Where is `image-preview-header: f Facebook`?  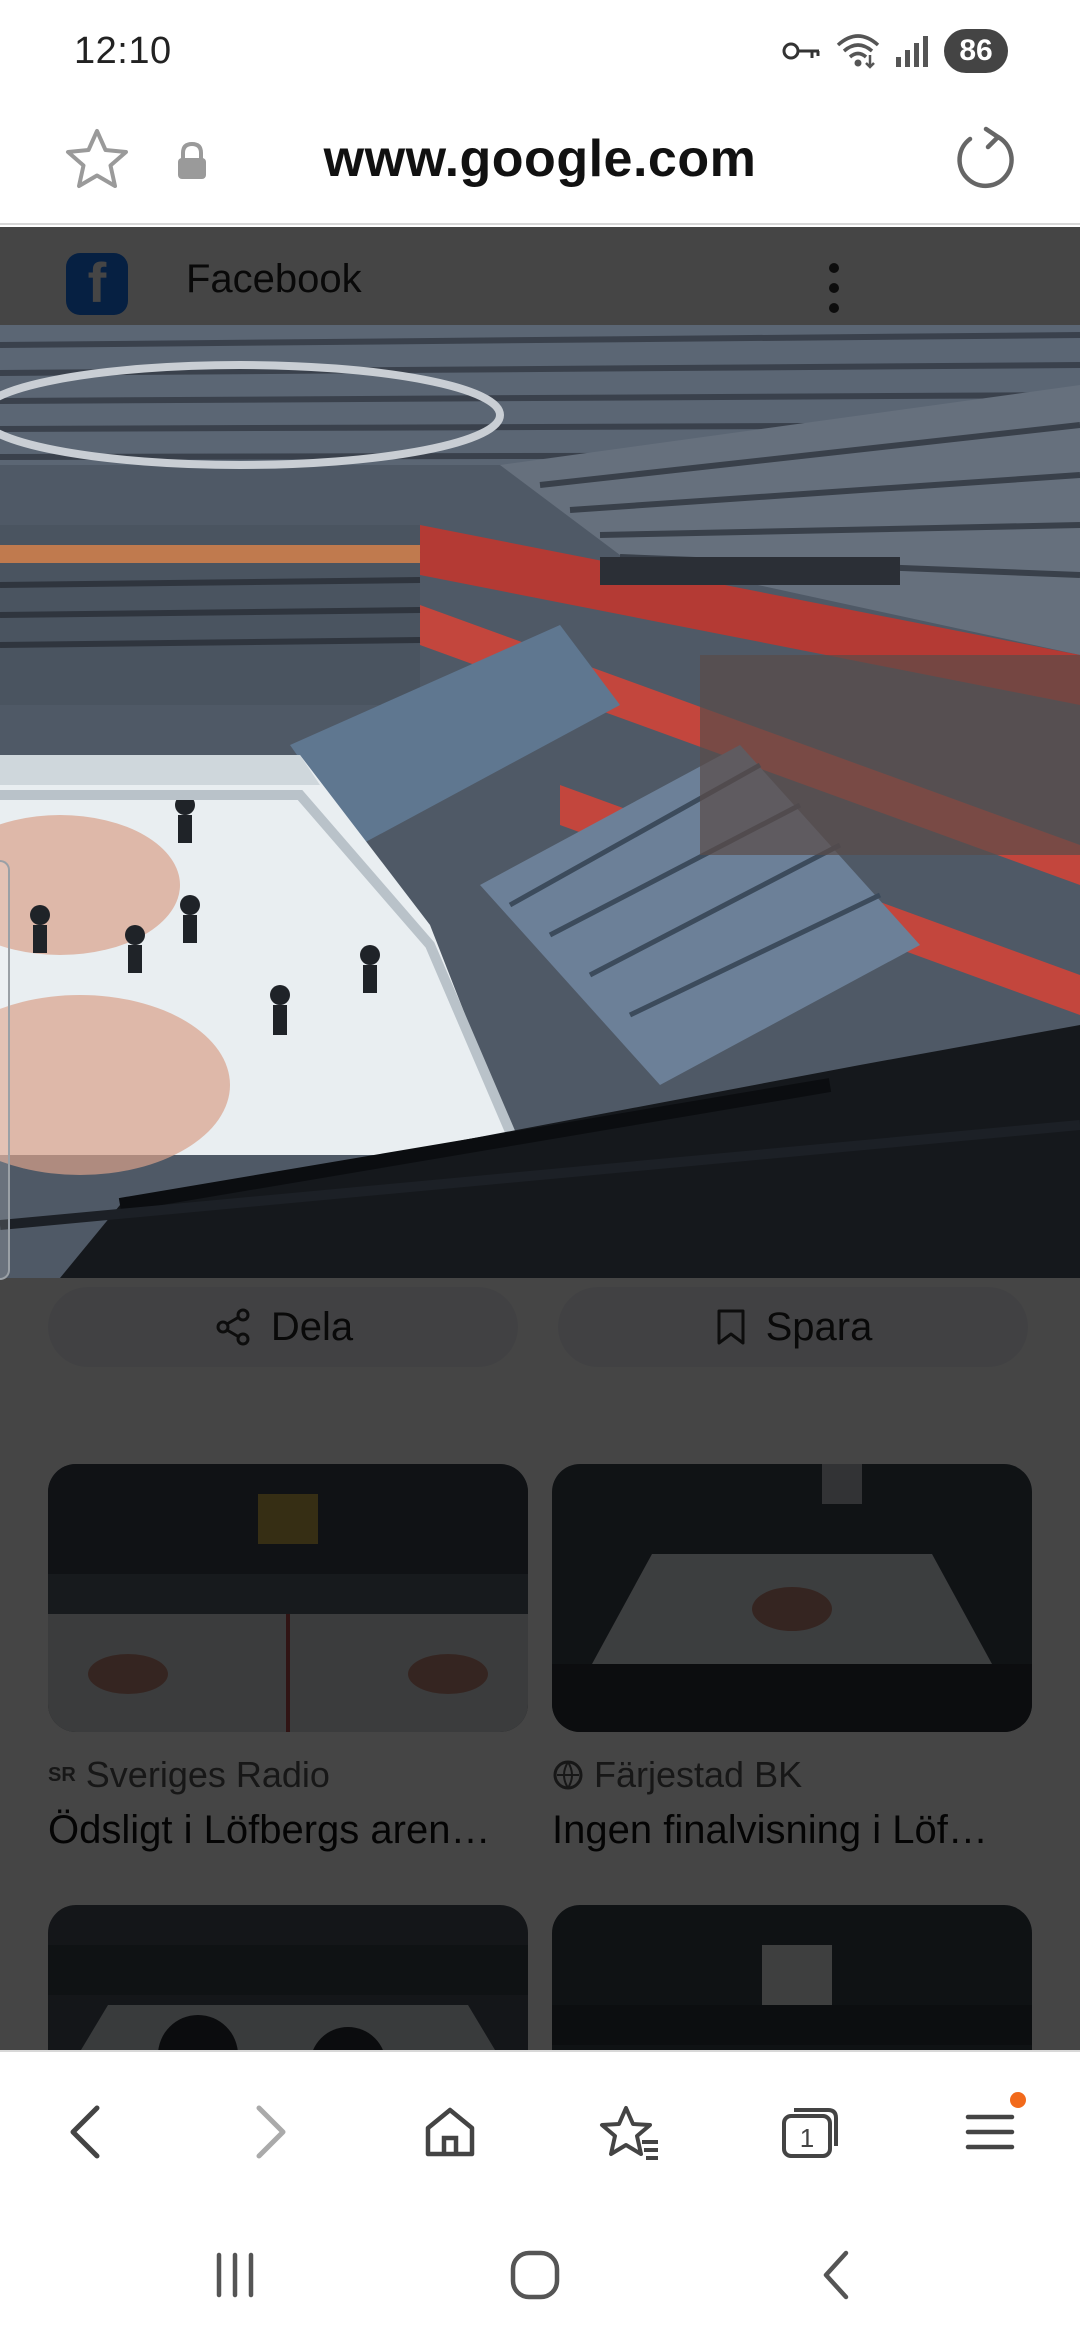
image-preview-header: f Facebook is located at coordinates (540, 276).